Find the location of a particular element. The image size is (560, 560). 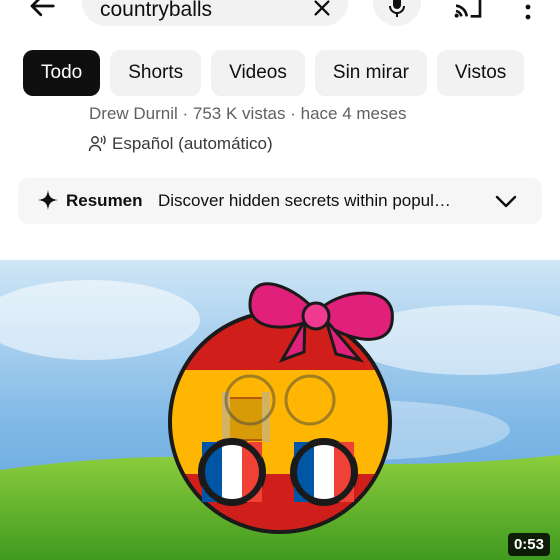

chevron-down-icon is located at coordinates (506, 201).